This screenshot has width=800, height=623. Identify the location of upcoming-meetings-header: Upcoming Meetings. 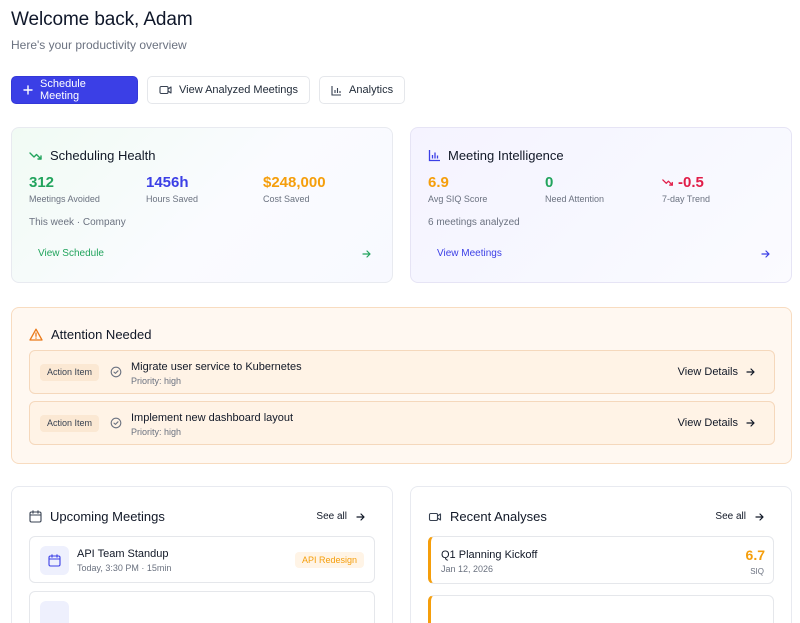
(97, 516).